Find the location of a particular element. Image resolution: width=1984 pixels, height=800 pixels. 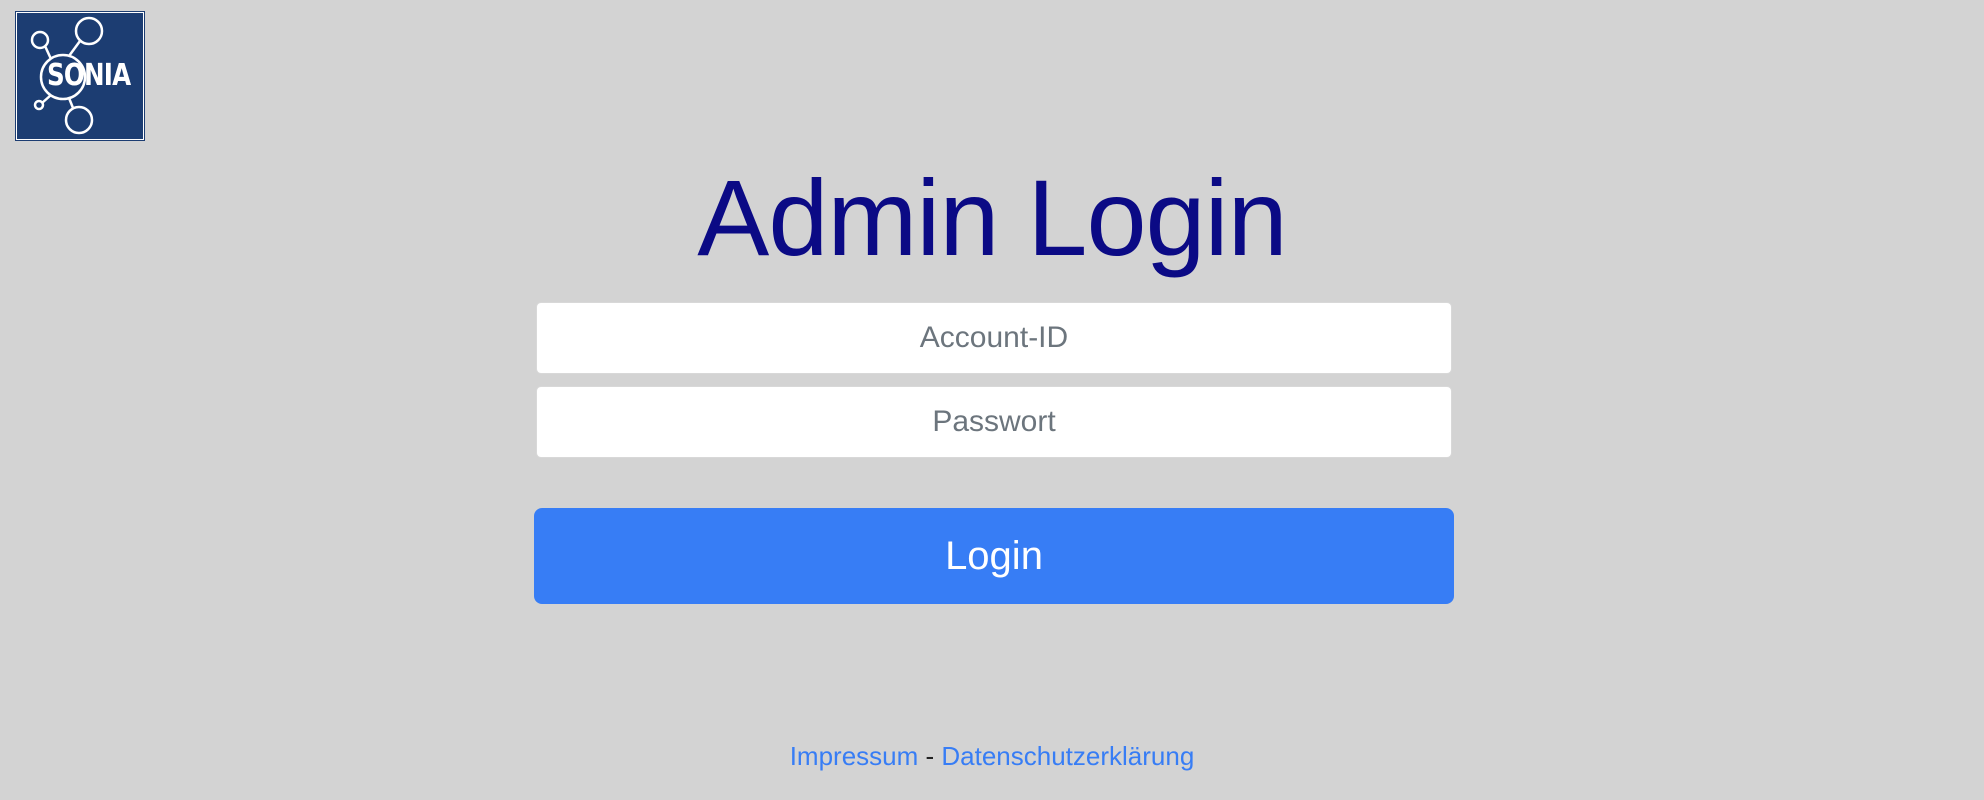

footer: Impressum - Datenschutzerklärung is located at coordinates (992, 756).